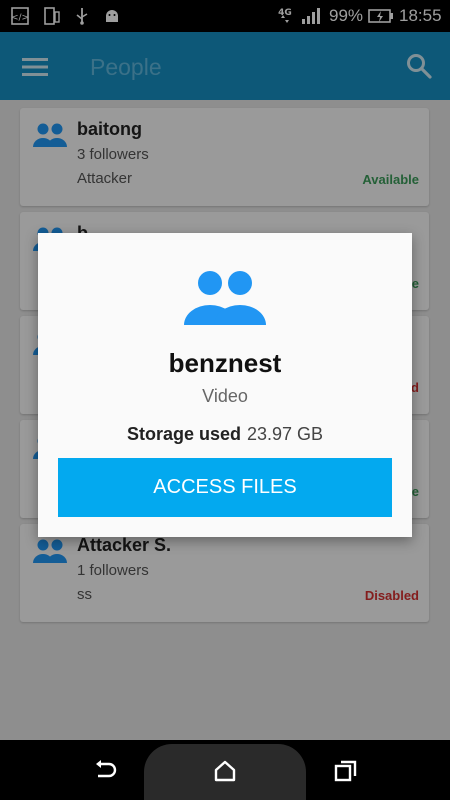  I want to click on home-icon, so click(225, 771).